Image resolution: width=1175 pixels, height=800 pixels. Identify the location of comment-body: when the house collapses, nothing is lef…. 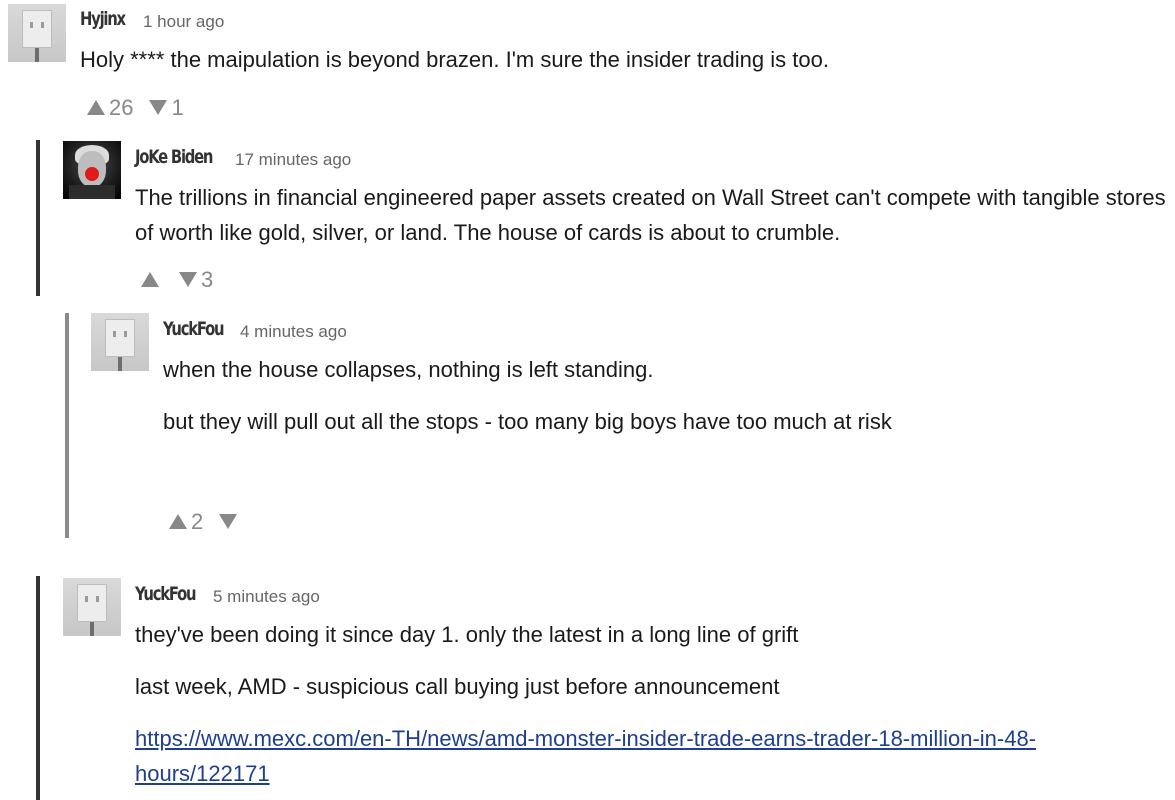
(658, 395).